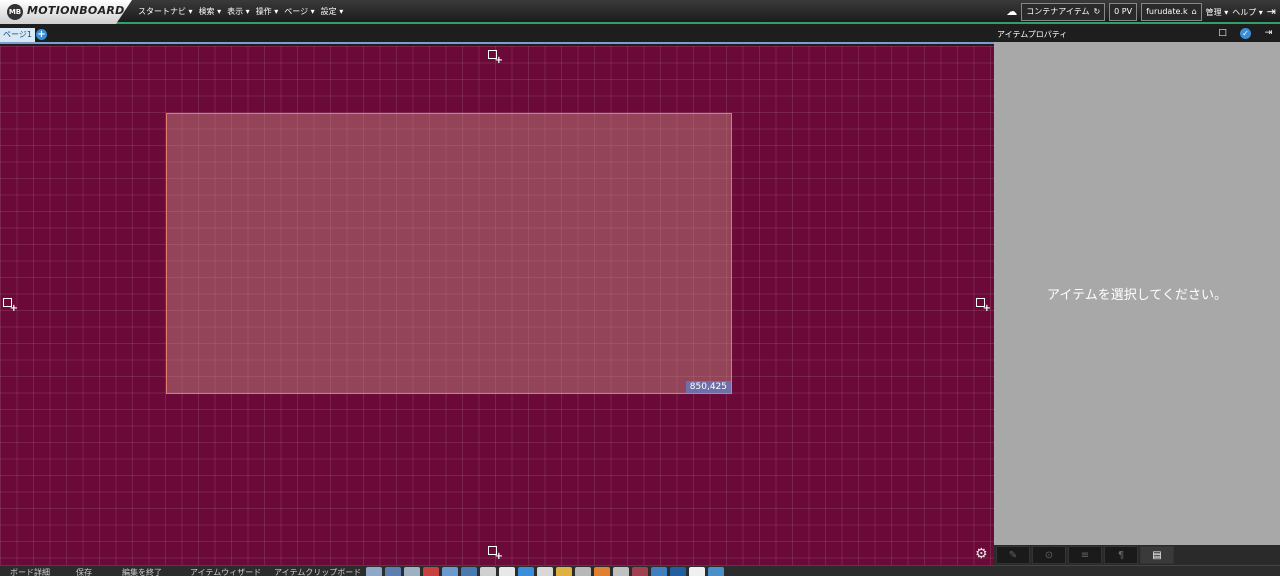 This screenshot has width=1280, height=576. What do you see at coordinates (1245, 33) in the screenshot?
I see `pin-icon: ✓` at bounding box center [1245, 33].